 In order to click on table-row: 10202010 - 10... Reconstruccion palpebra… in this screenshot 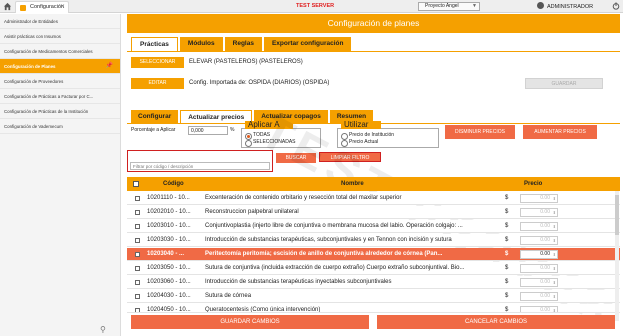, I will do `click(373, 212)`.